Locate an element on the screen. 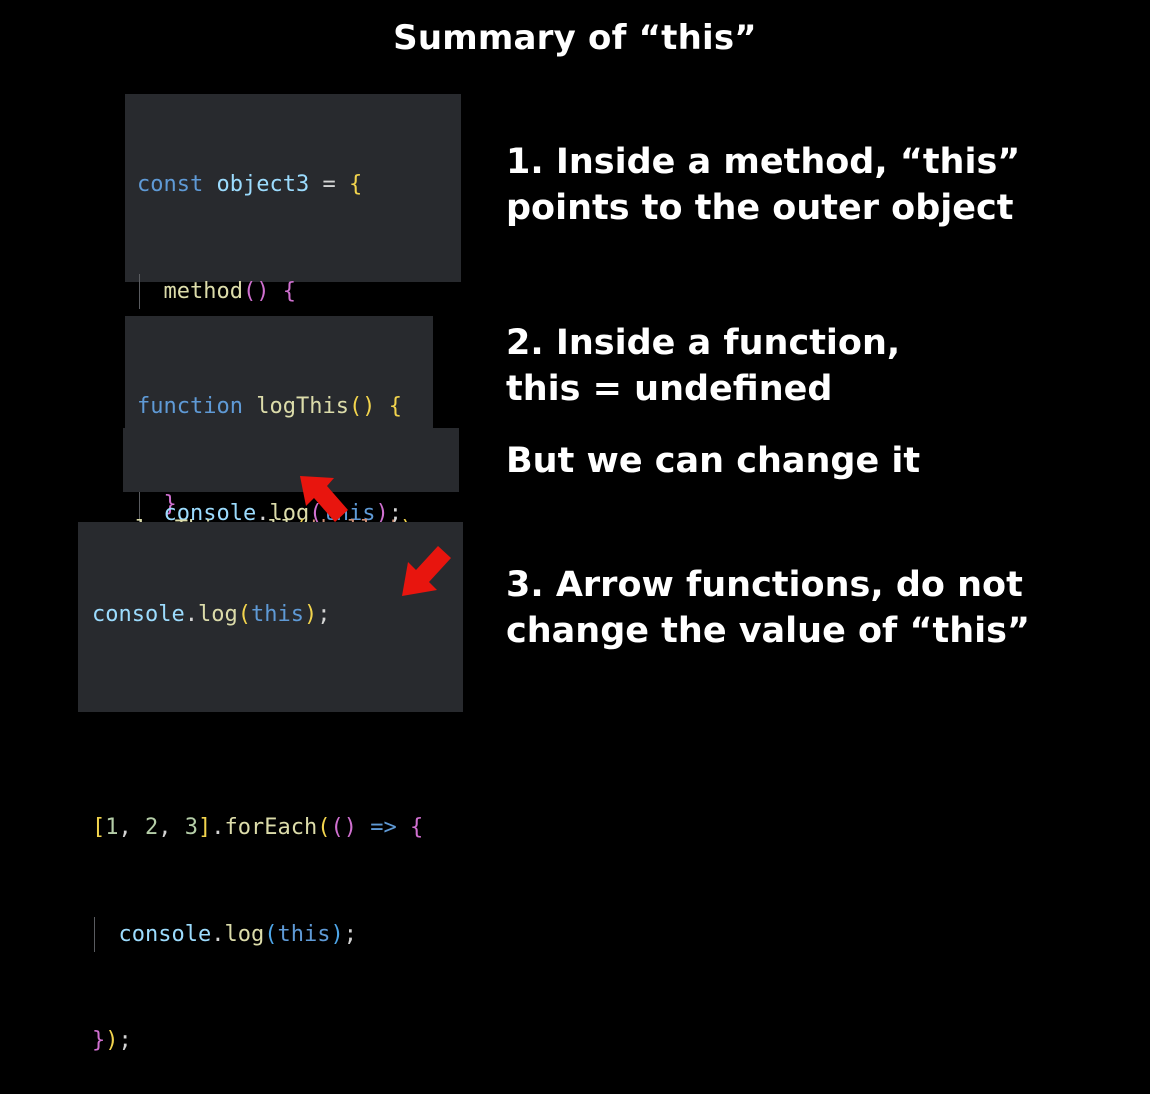  arrow-operator: => is located at coordinates (376, 827).